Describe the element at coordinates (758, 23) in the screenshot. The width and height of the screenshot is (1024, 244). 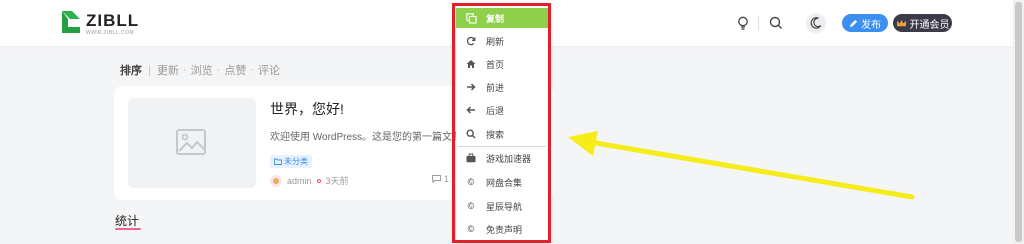
I see `header-divider` at that location.